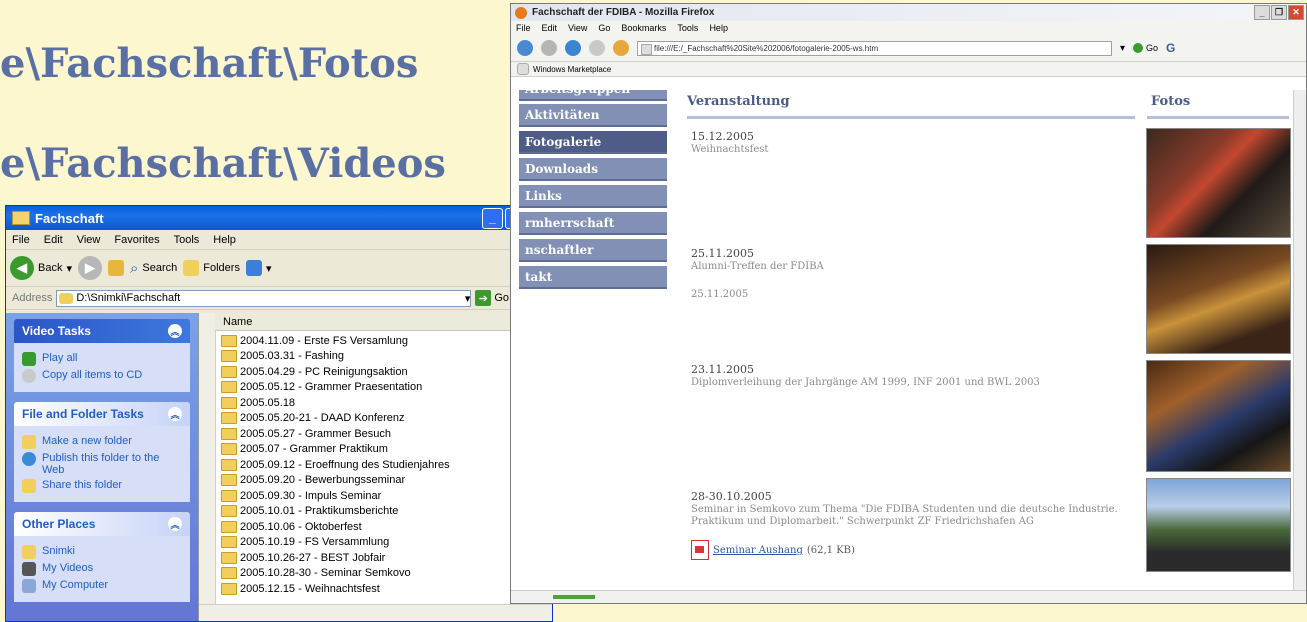 This screenshot has height=622, width=1307. Describe the element at coordinates (549, 48) in the screenshot. I see `forward-icon` at that location.